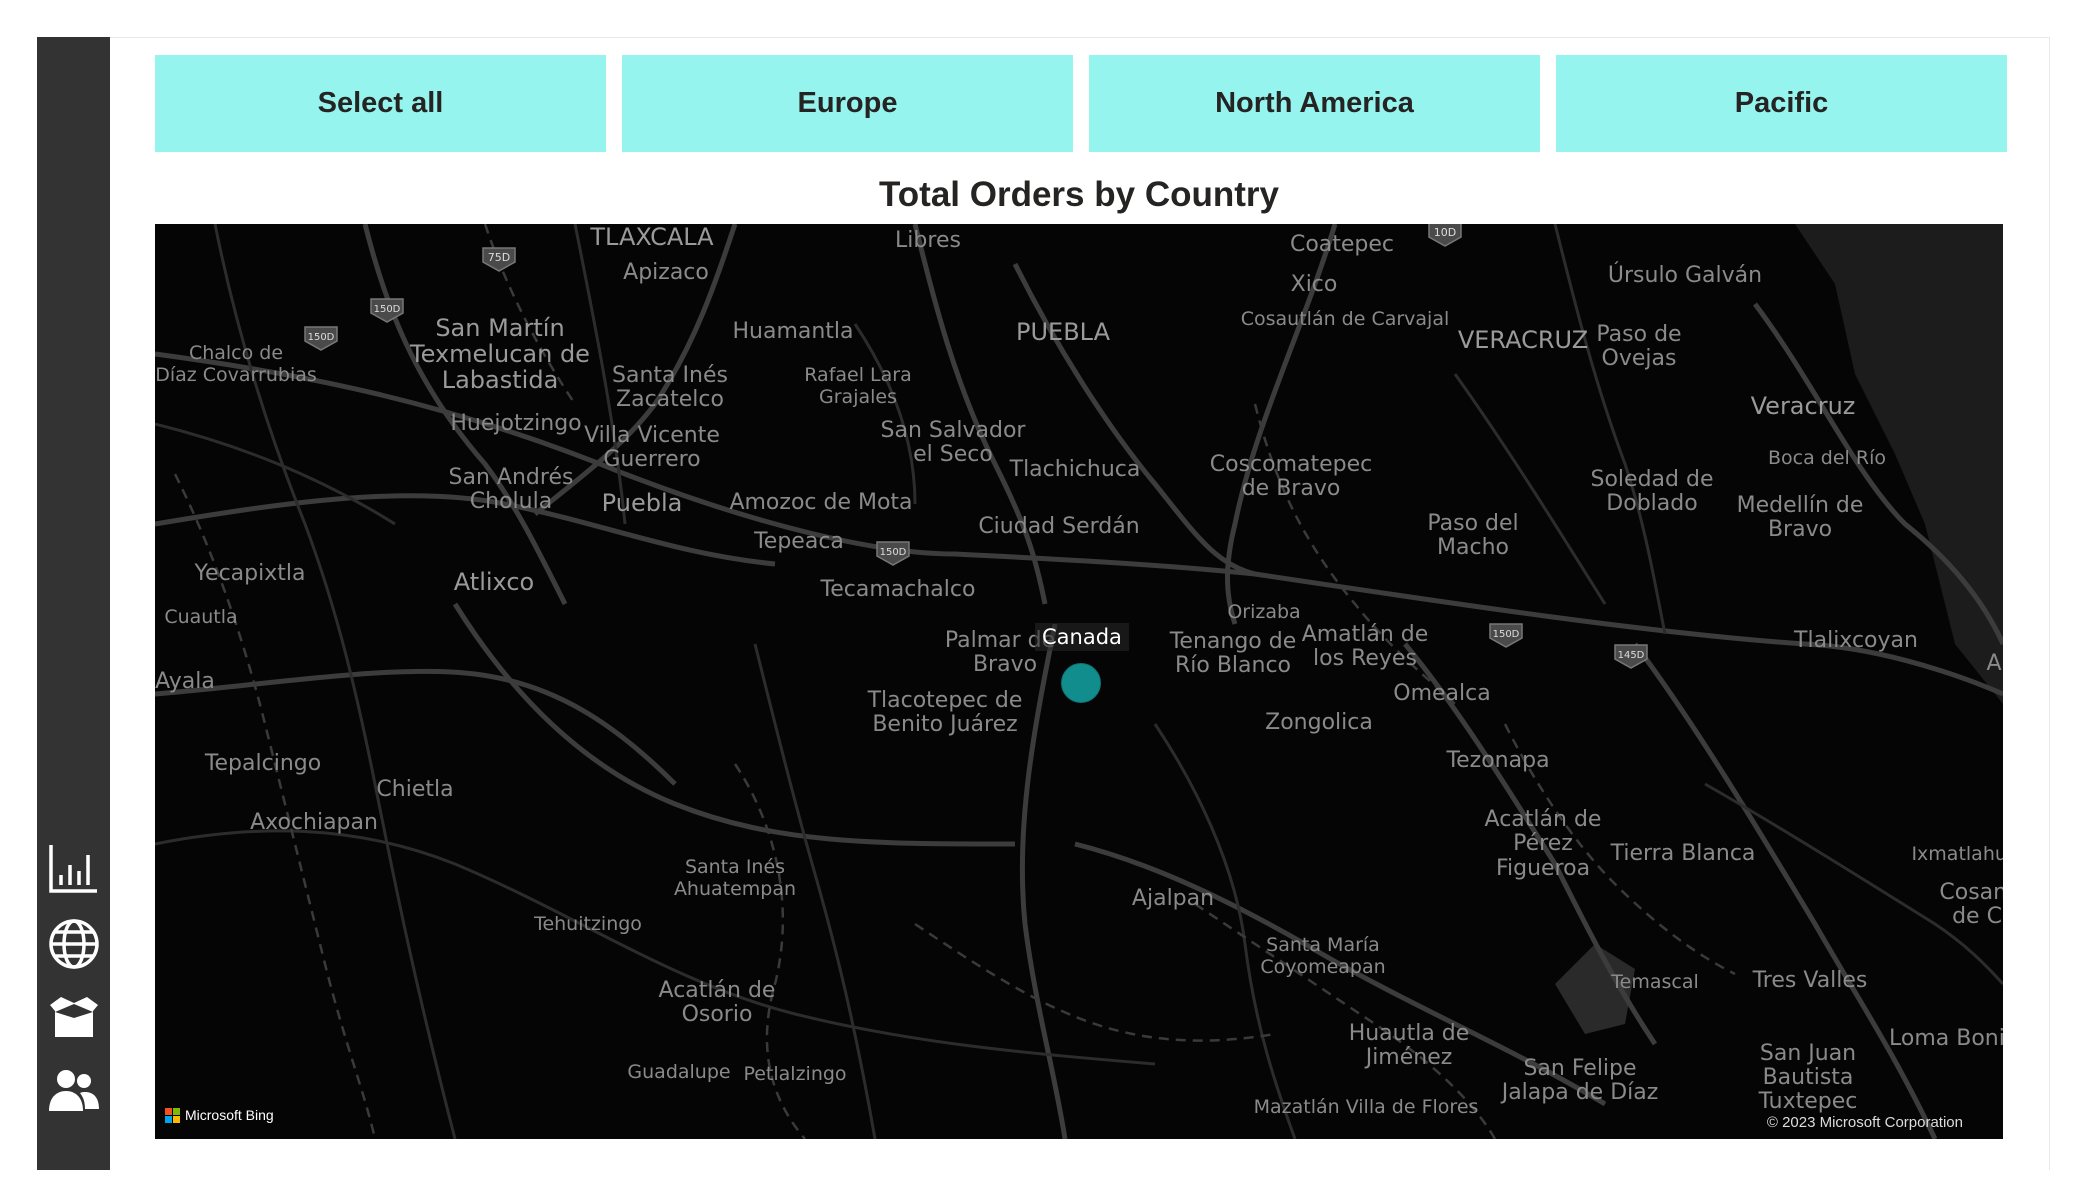 The image size is (2075, 1200). Describe the element at coordinates (1946, 1038) in the screenshot. I see `map-label: Loma Bonita` at that location.